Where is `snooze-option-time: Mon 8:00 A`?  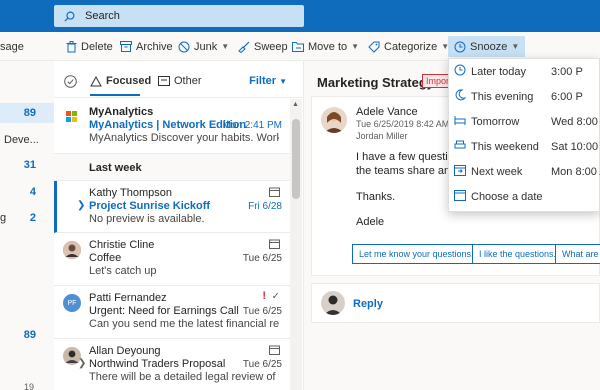
snooze-option-time: Mon 8:00 A is located at coordinates (575, 171).